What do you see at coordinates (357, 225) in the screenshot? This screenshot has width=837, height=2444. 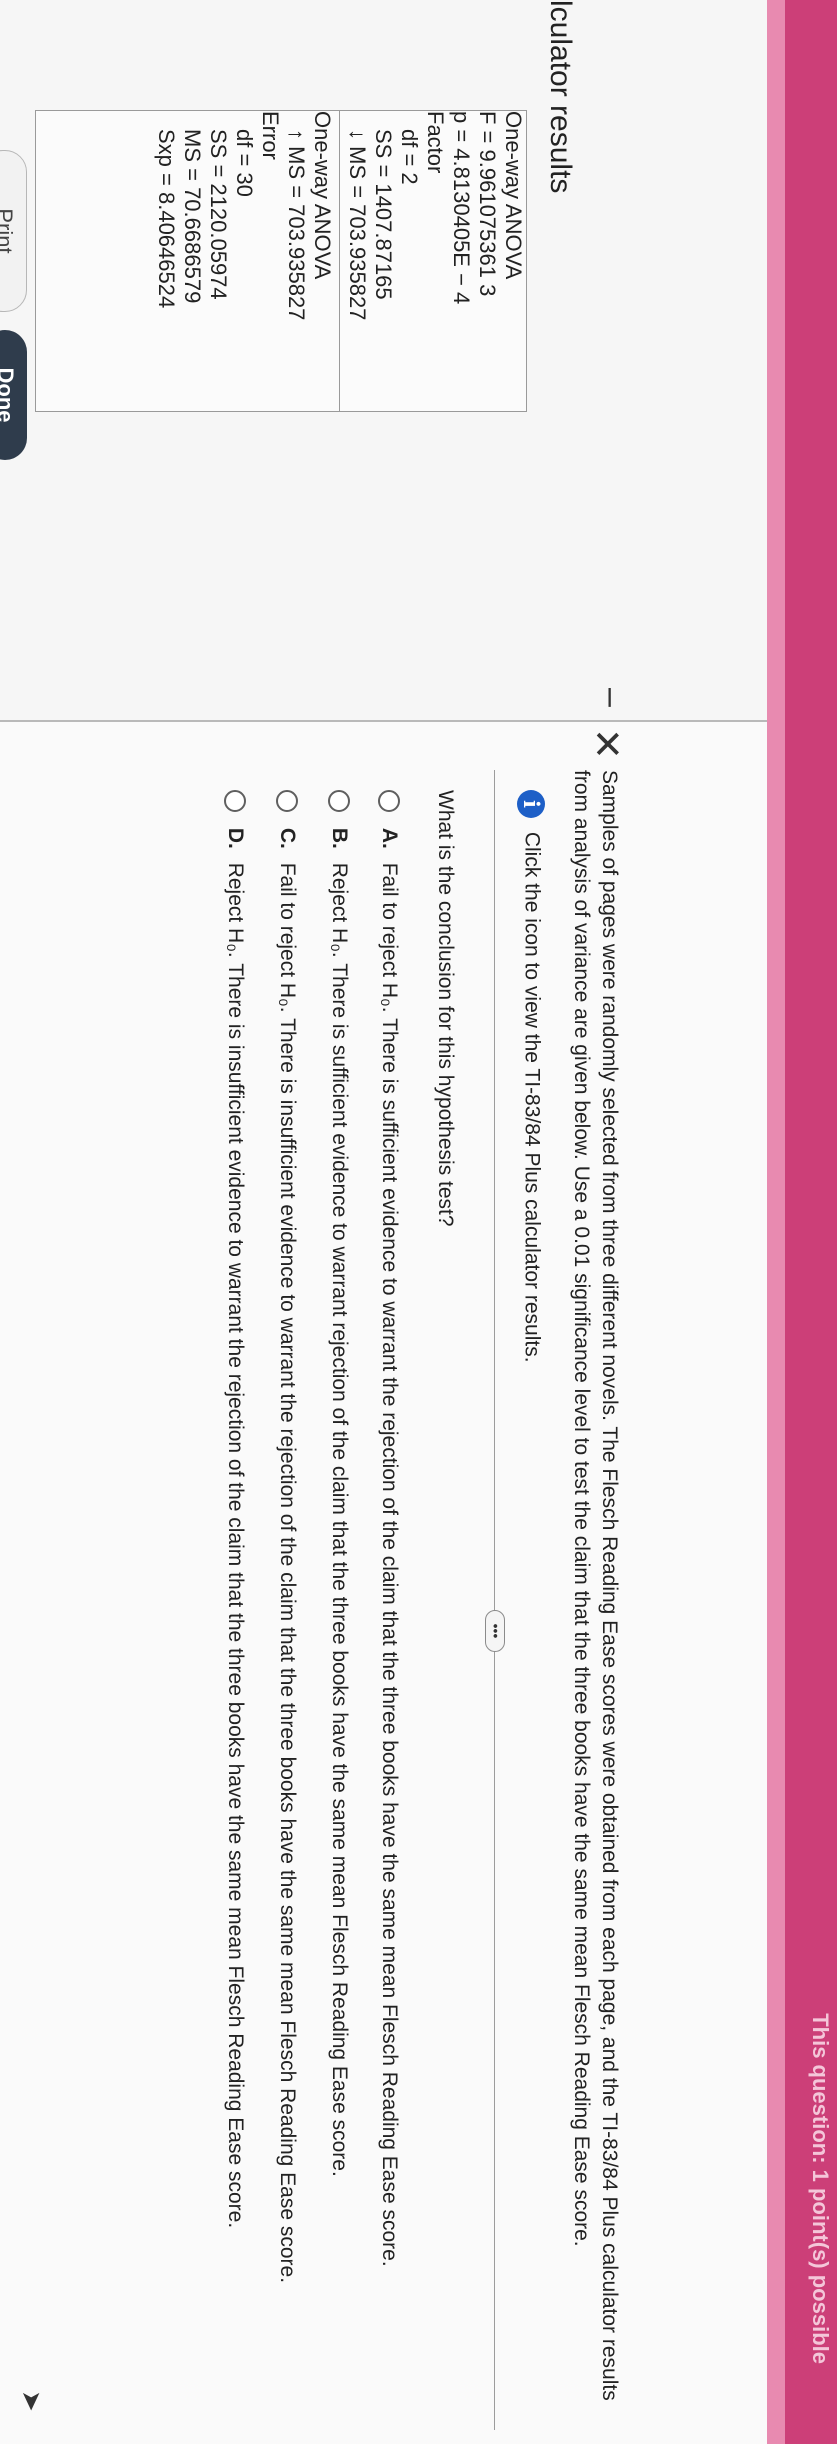 I see `calc-line: ↓ MS = 703.935827` at bounding box center [357, 225].